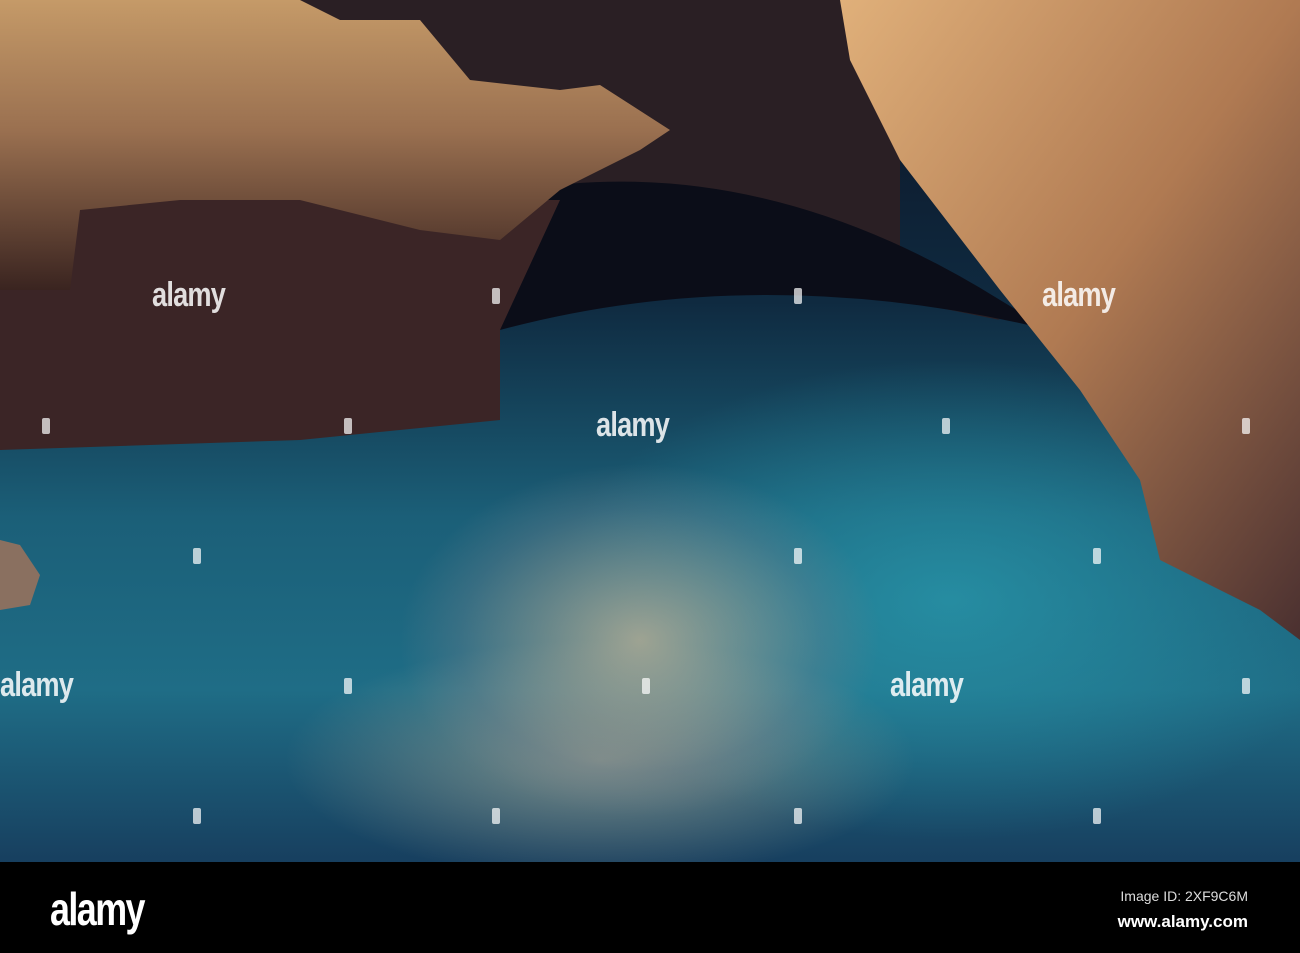 The image size is (1300, 953). I want to click on small-left-rock, so click(20, 575).